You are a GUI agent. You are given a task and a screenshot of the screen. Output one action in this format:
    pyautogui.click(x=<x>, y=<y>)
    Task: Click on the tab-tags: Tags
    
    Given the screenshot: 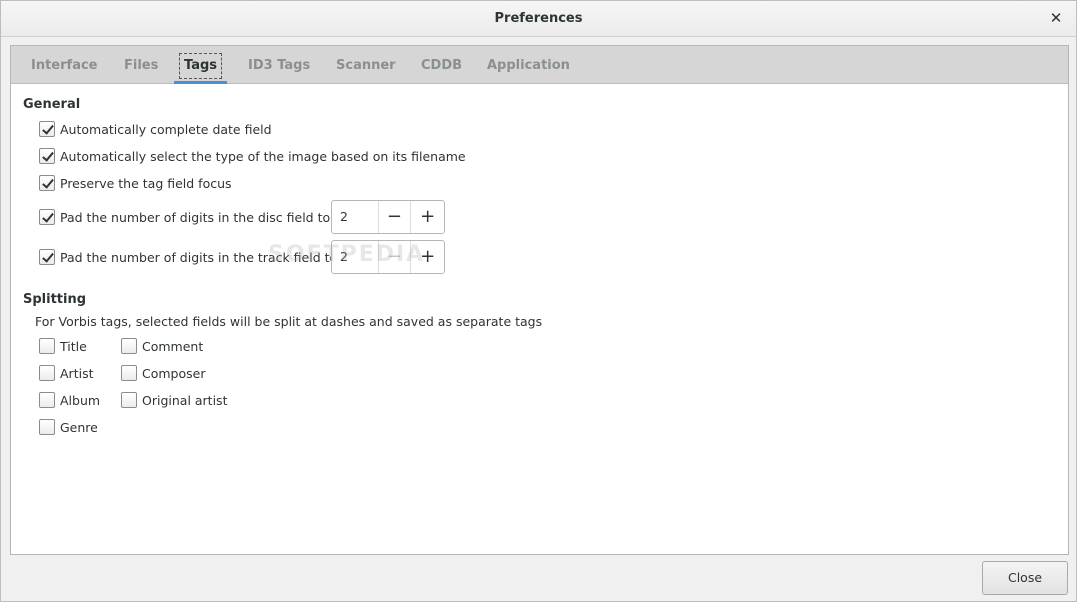 What is the action you would take?
    pyautogui.click(x=201, y=67)
    